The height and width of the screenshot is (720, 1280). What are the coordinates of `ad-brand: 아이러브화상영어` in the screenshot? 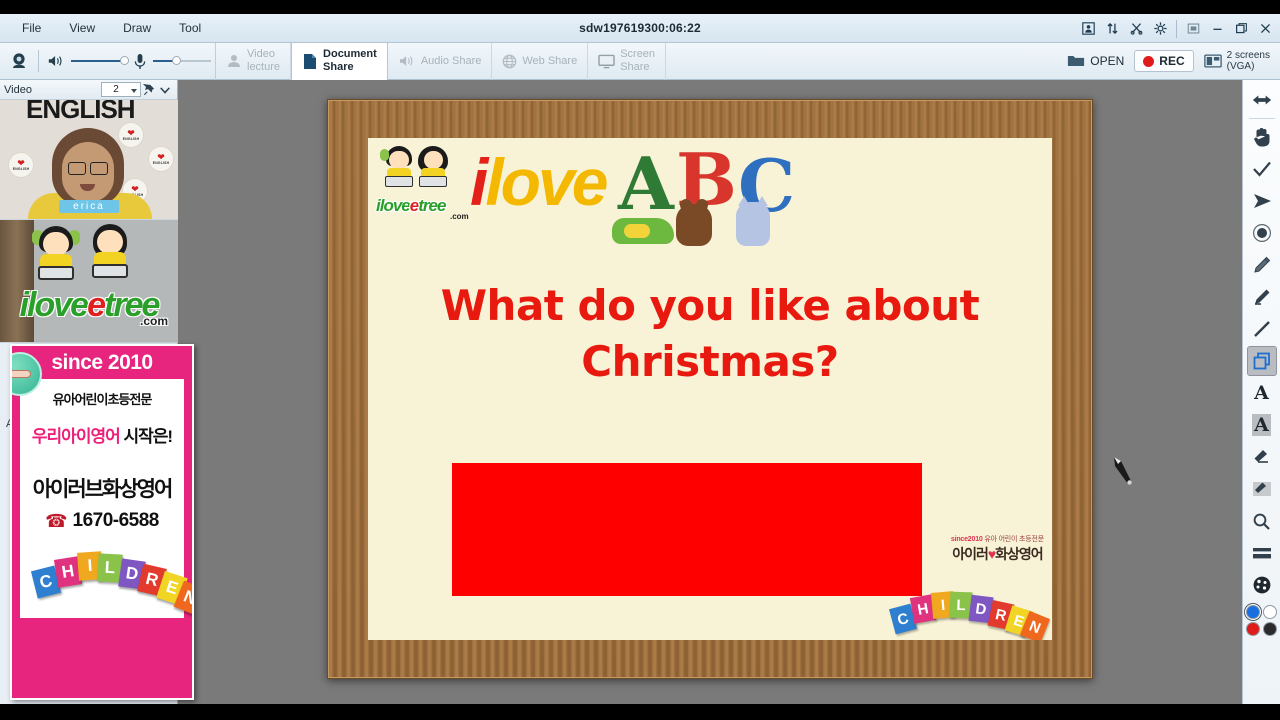 It's located at (103, 489).